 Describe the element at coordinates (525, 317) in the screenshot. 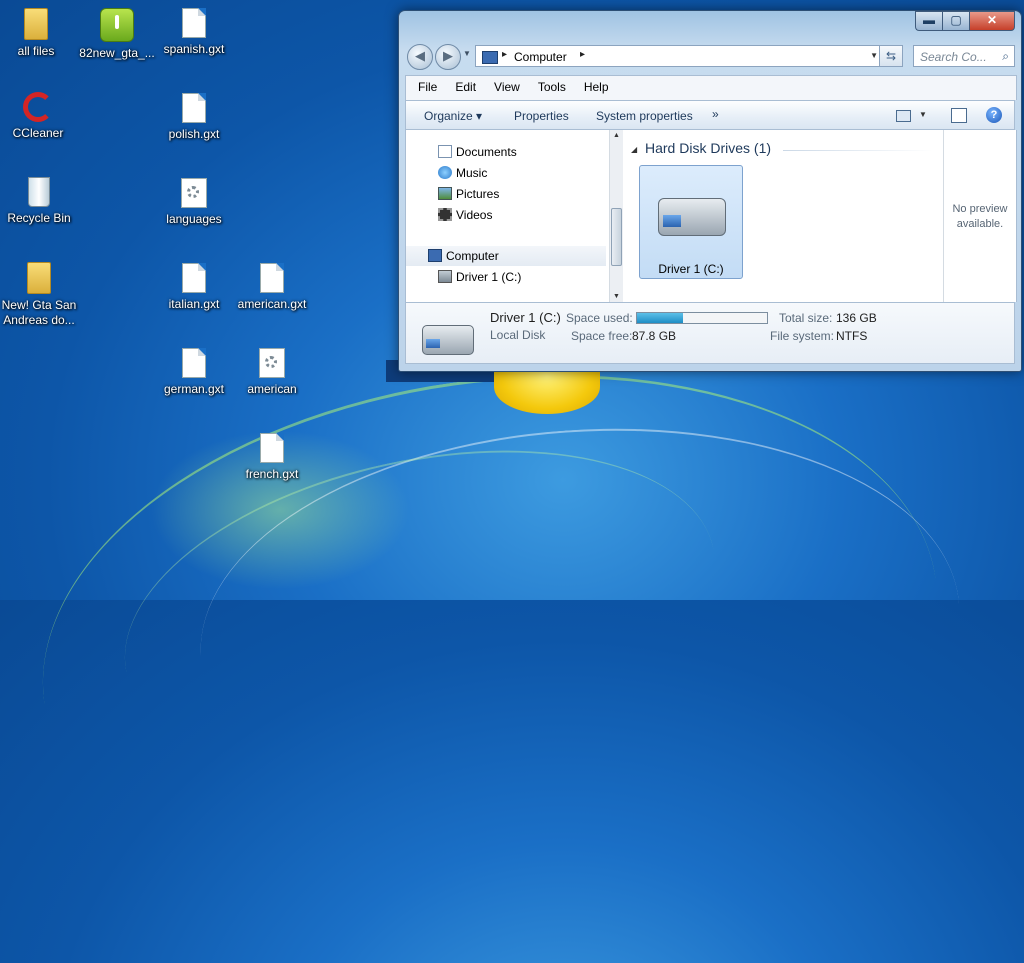

I see `details-drive-name: Driver 1 (C:)` at that location.